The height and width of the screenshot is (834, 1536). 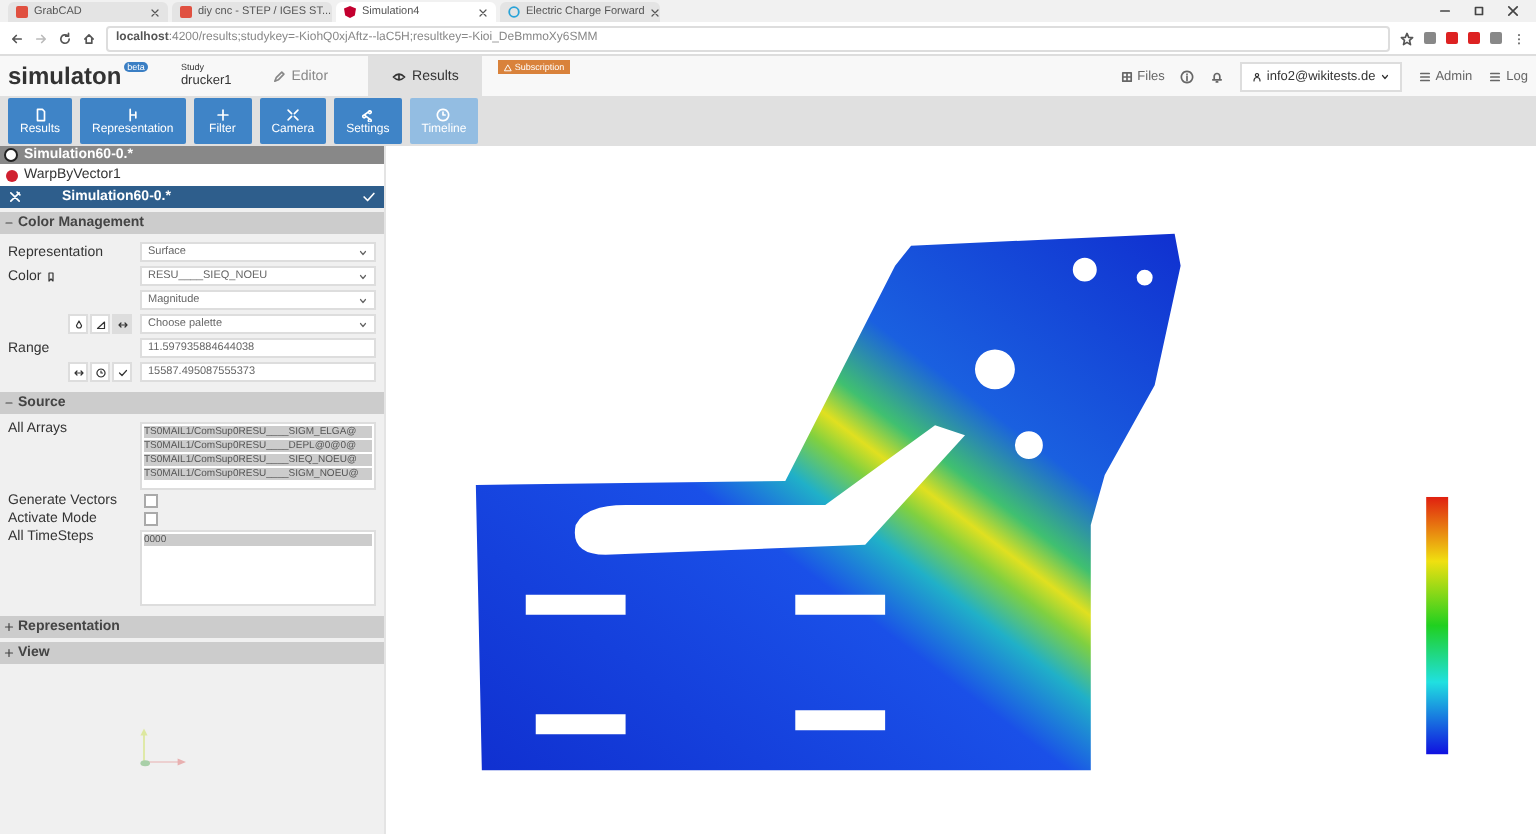 What do you see at coordinates (100, 324) in the screenshot?
I see `chart-icon` at bounding box center [100, 324].